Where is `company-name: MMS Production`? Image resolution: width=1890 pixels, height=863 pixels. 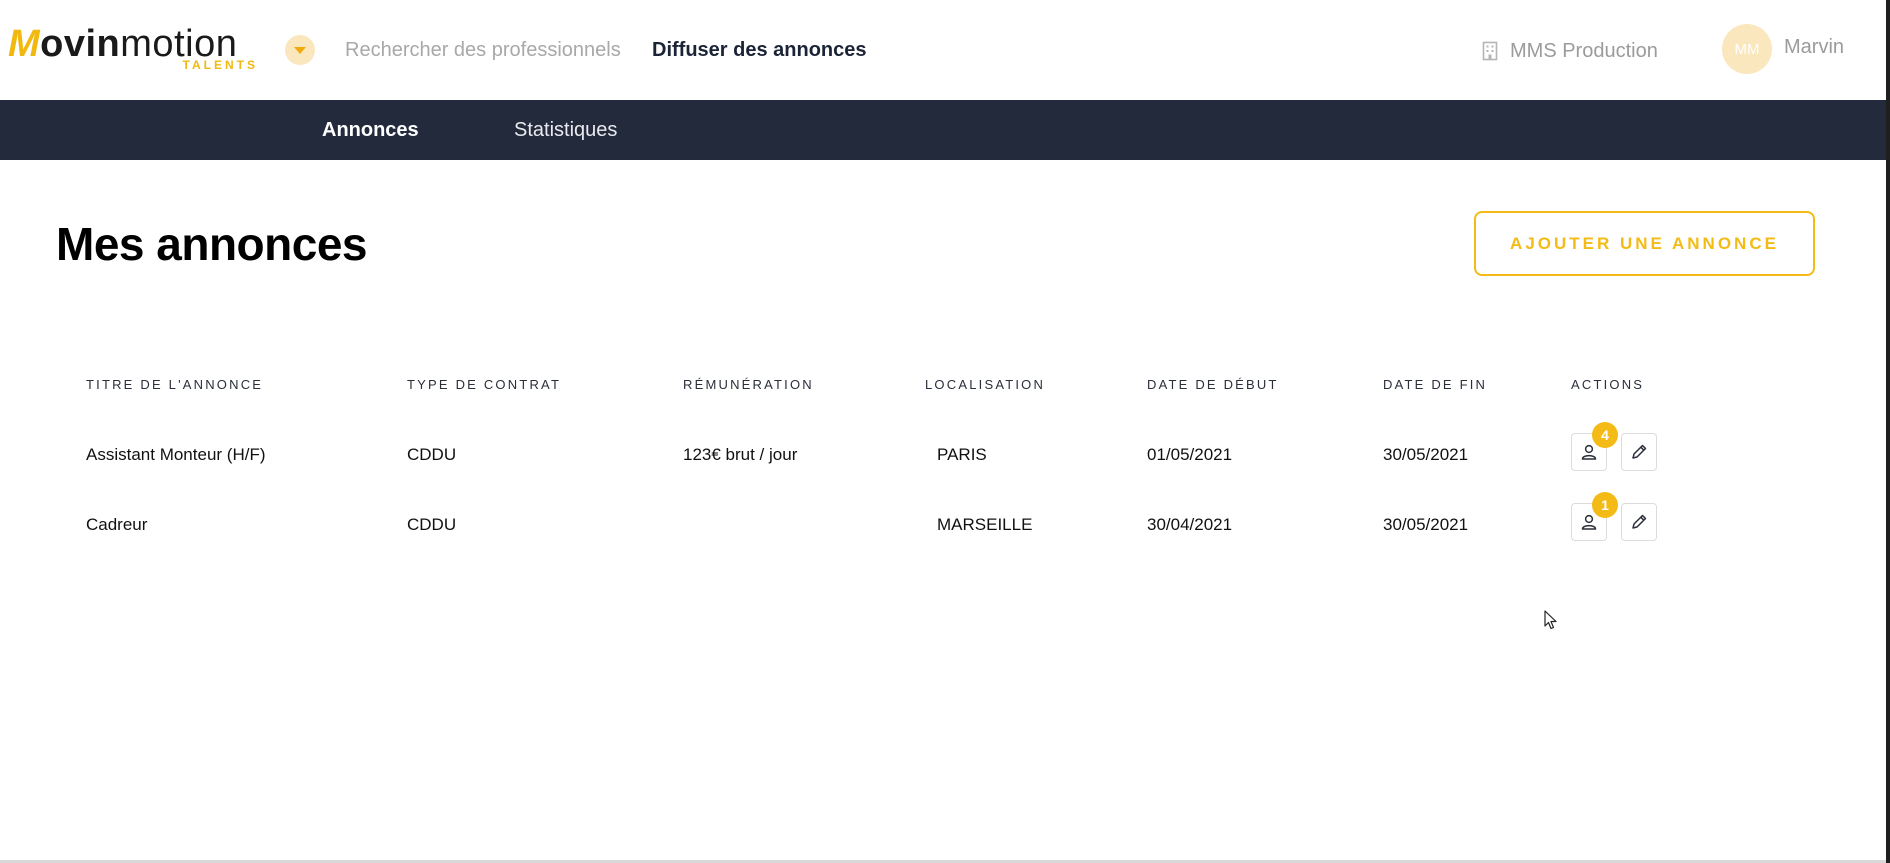 company-name: MMS Production is located at coordinates (1584, 50).